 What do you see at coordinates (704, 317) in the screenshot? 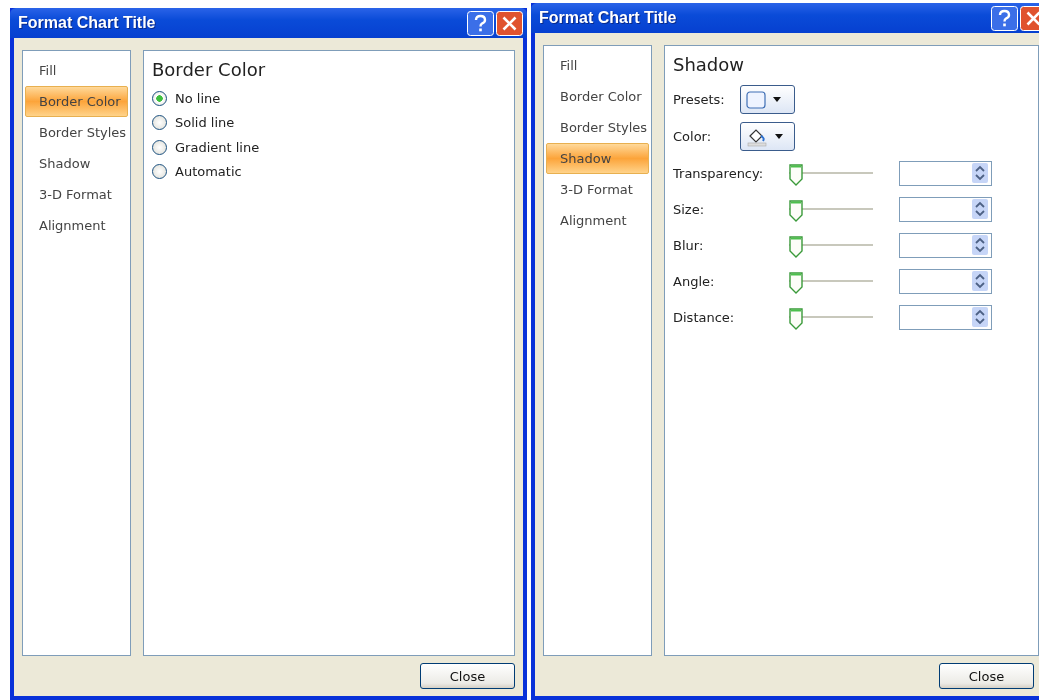
I see `slider-label: Distance:` at bounding box center [704, 317].